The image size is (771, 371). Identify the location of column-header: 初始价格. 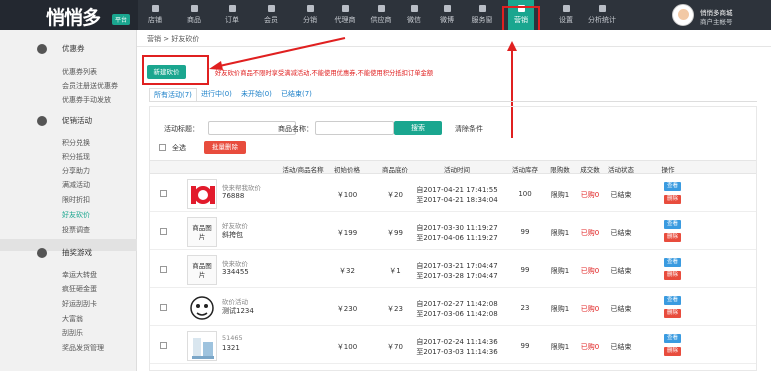
(347, 170).